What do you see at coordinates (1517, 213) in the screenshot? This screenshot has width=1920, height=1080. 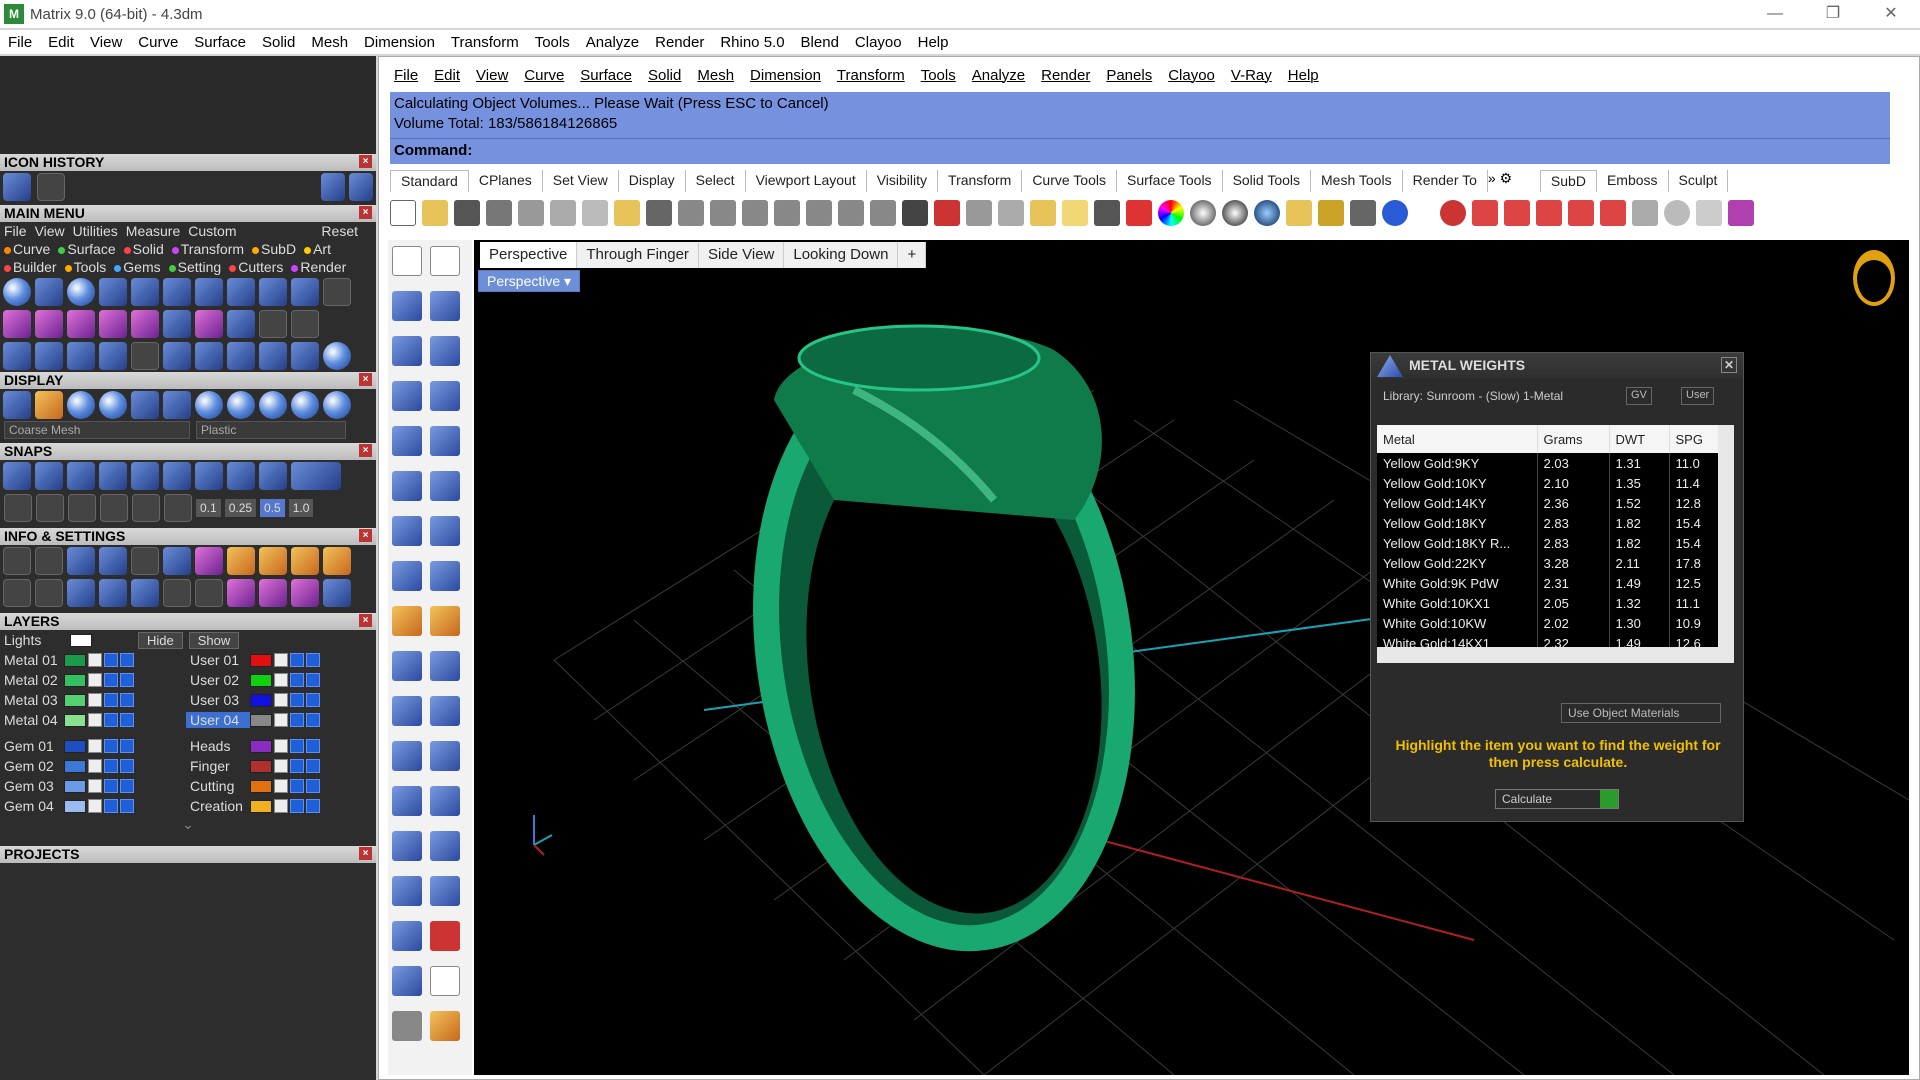 I see `subd-cyl-icon` at bounding box center [1517, 213].